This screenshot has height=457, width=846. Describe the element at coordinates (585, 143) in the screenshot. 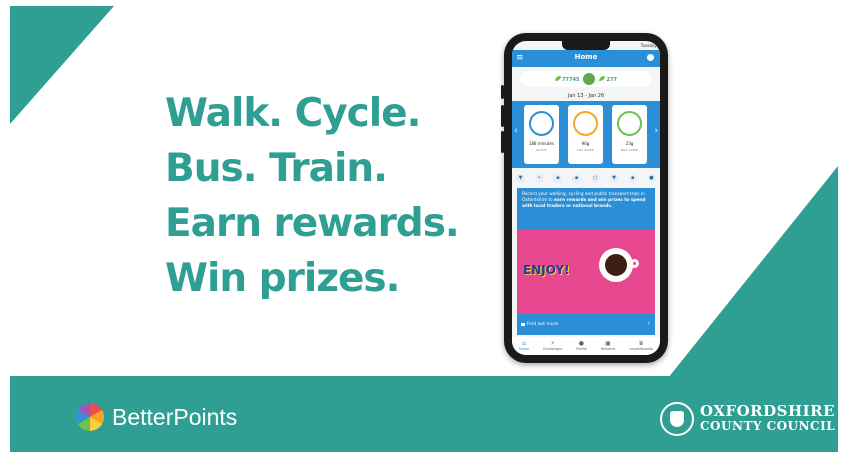

I see `stat-value: 96g` at that location.